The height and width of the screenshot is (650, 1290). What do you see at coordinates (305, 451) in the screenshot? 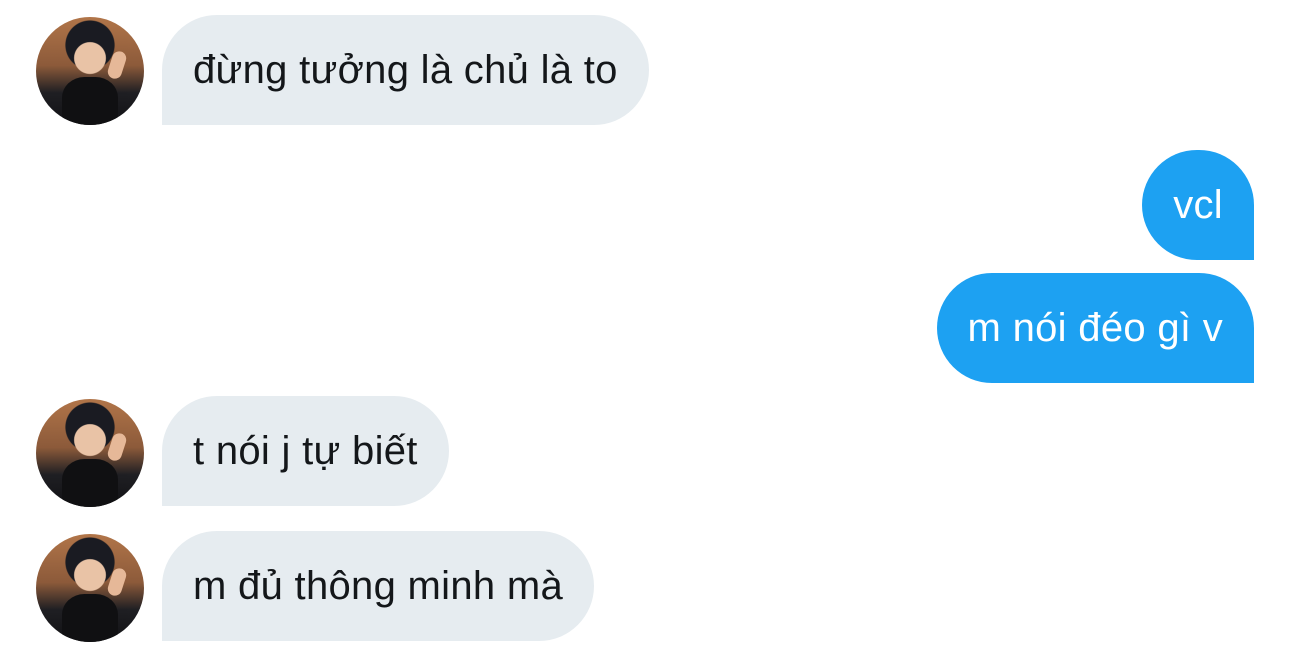
I see `message-bubble-incoming: t nói j tự biết` at bounding box center [305, 451].